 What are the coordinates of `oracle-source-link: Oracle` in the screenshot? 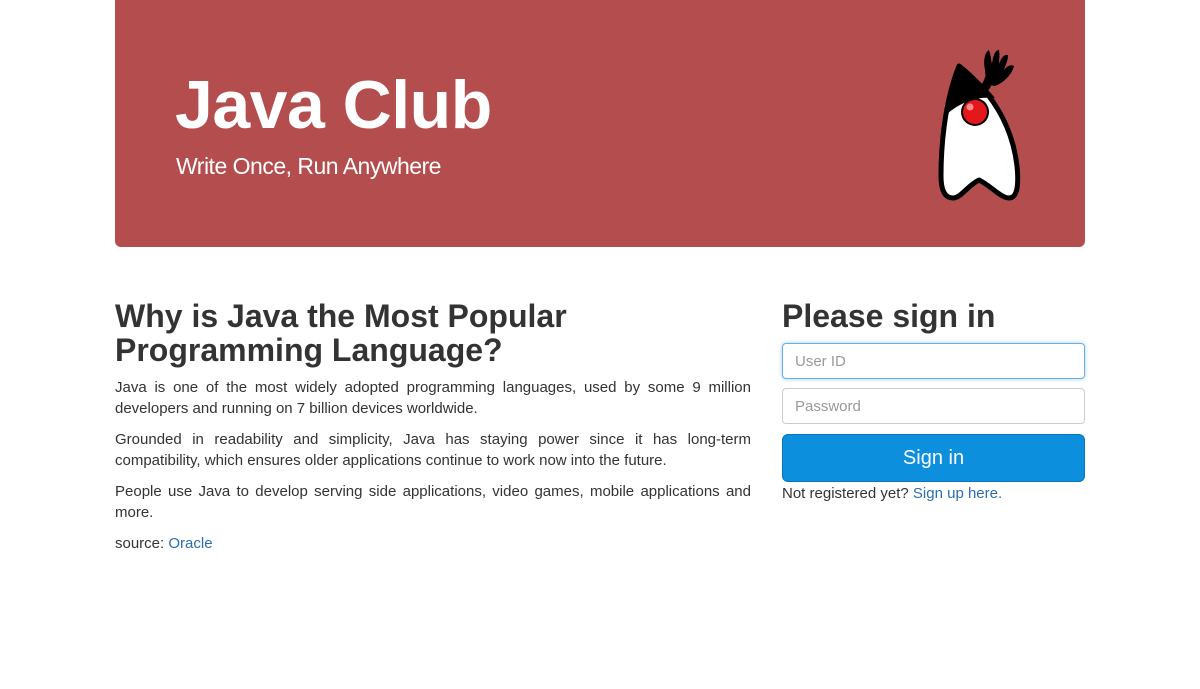 It's located at (190, 543).